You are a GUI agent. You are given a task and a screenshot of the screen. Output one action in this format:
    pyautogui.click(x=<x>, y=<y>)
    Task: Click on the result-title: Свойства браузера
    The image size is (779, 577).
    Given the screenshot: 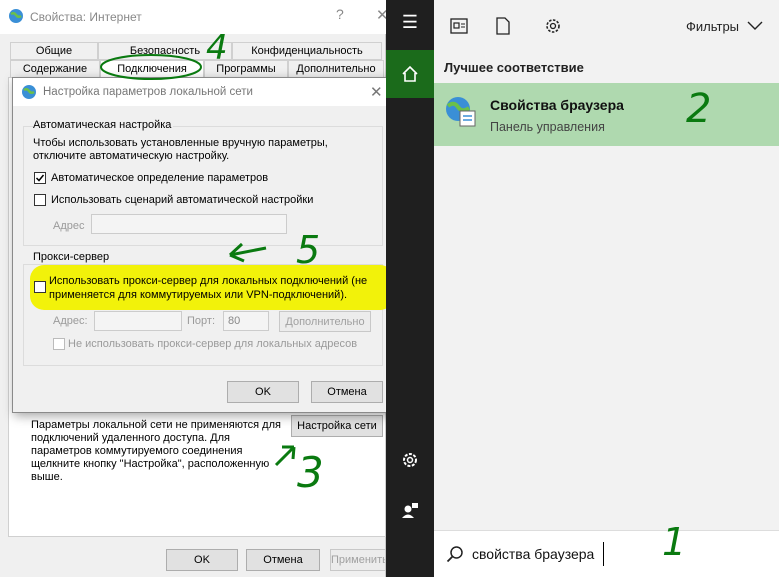 What is the action you would take?
    pyautogui.click(x=557, y=105)
    